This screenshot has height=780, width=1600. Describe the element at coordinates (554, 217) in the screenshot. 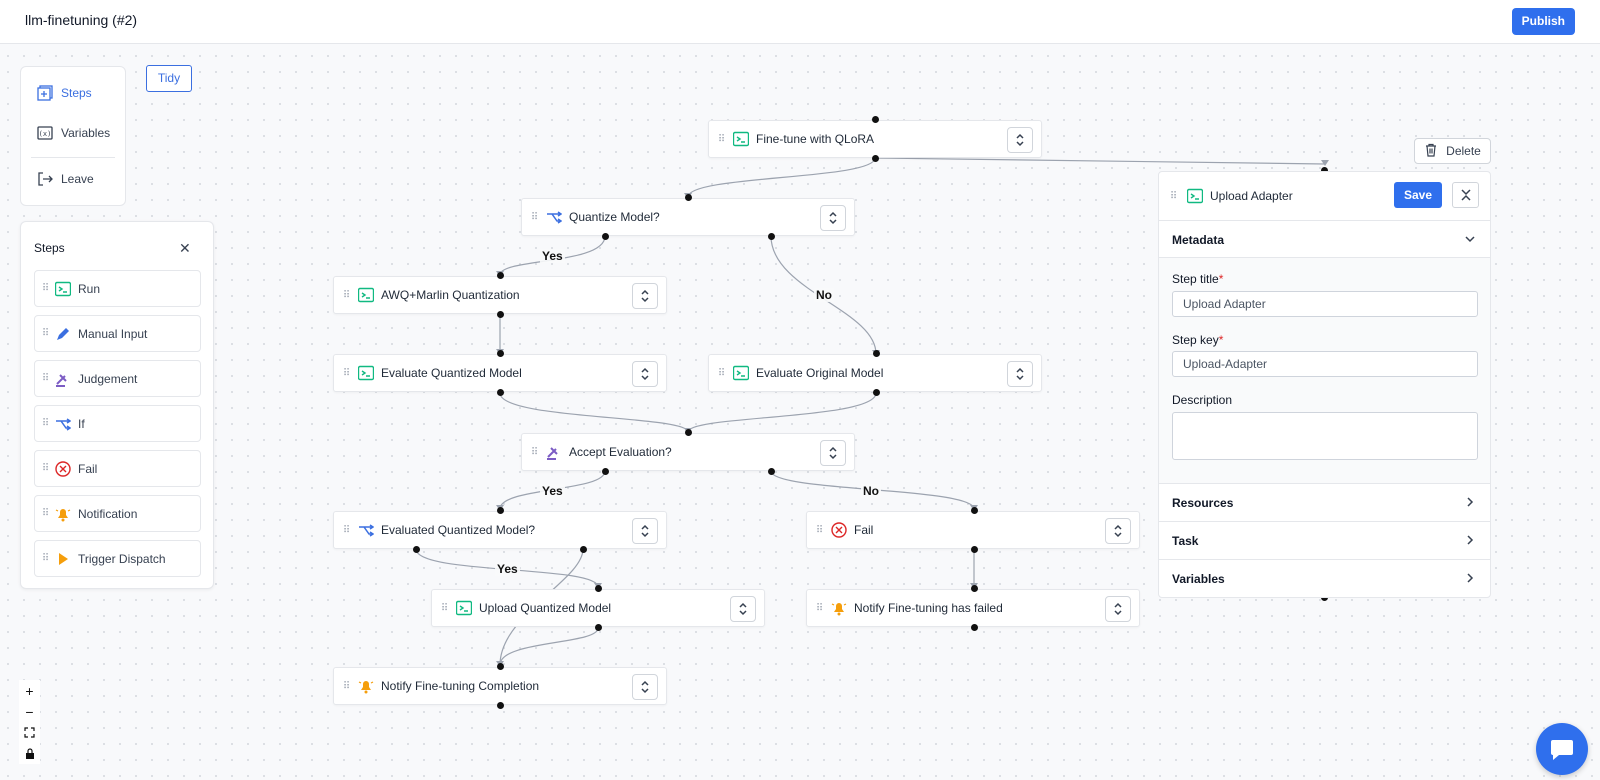

I see `branch-icon` at that location.